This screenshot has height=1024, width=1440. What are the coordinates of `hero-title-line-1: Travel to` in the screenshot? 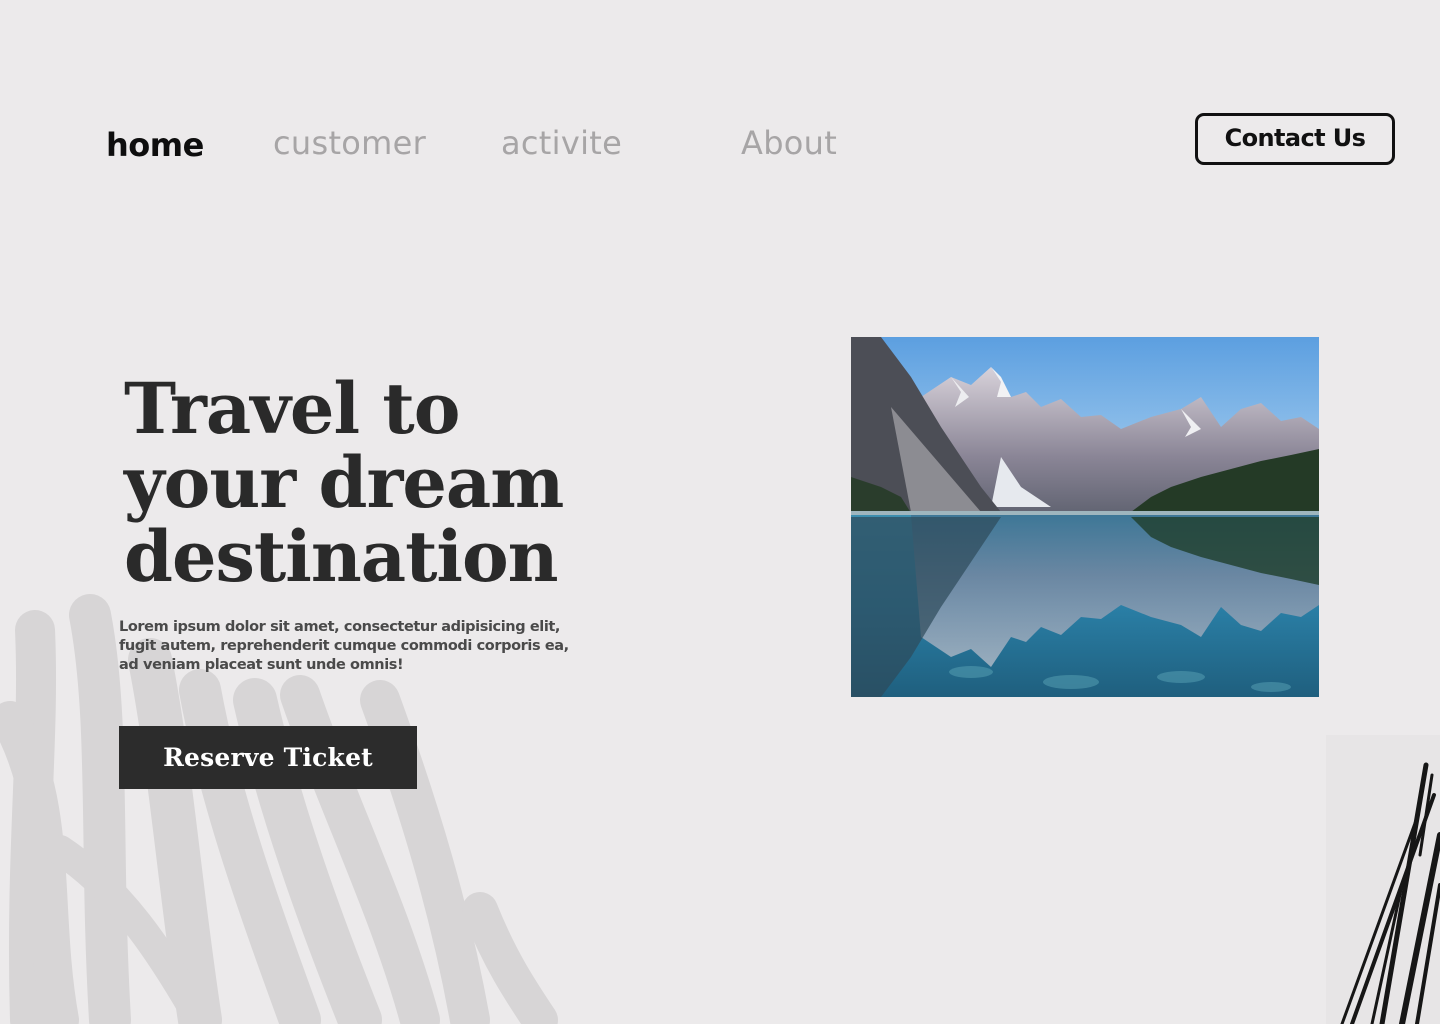 It's located at (292, 408).